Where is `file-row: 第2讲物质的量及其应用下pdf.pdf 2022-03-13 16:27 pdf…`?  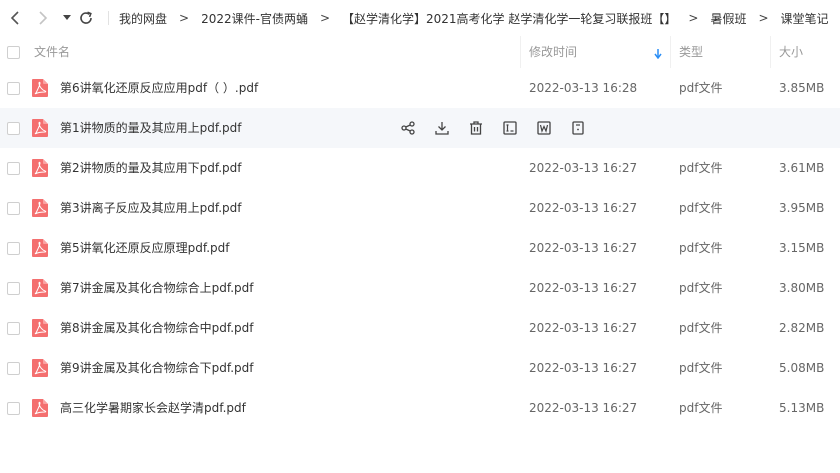 file-row: 第2讲物质的量及其应用下pdf.pdf 2022-03-13 16:27 pdf… is located at coordinates (420, 168).